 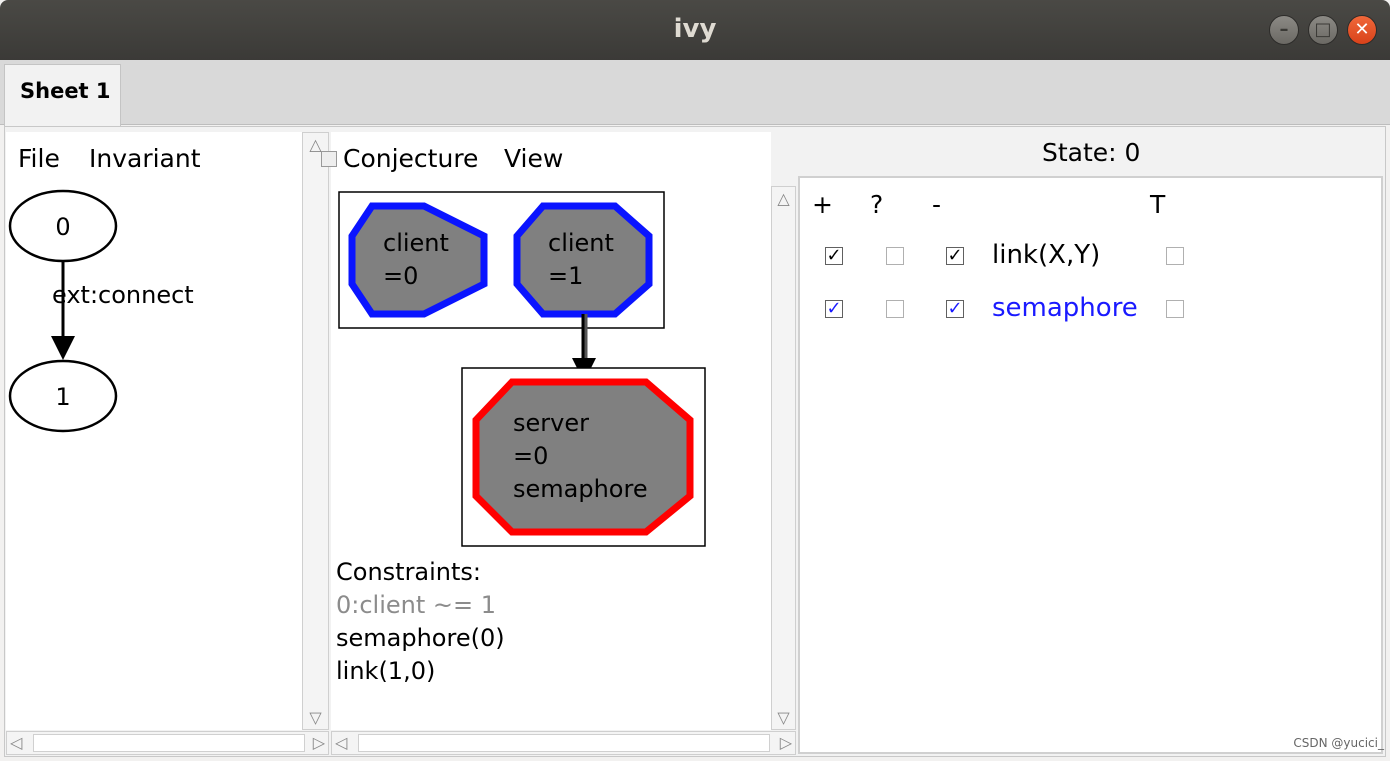 I want to click on transition-arrowhead, so click(x=63, y=348).